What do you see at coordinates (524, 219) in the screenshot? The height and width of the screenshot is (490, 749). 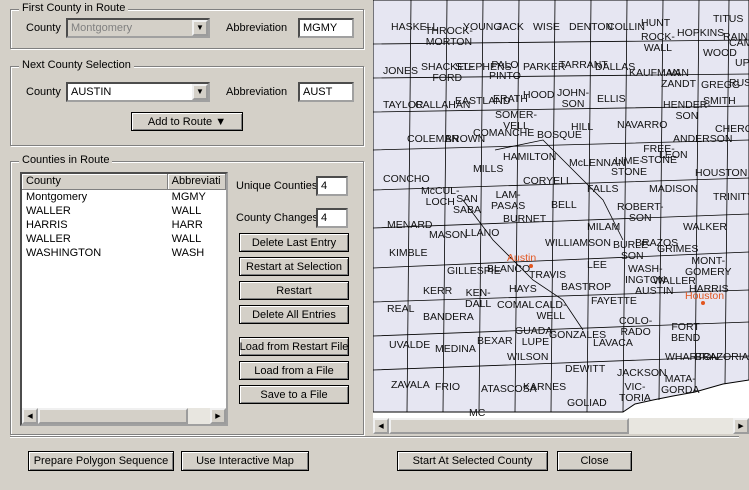 I see `county-label: BURNET` at bounding box center [524, 219].